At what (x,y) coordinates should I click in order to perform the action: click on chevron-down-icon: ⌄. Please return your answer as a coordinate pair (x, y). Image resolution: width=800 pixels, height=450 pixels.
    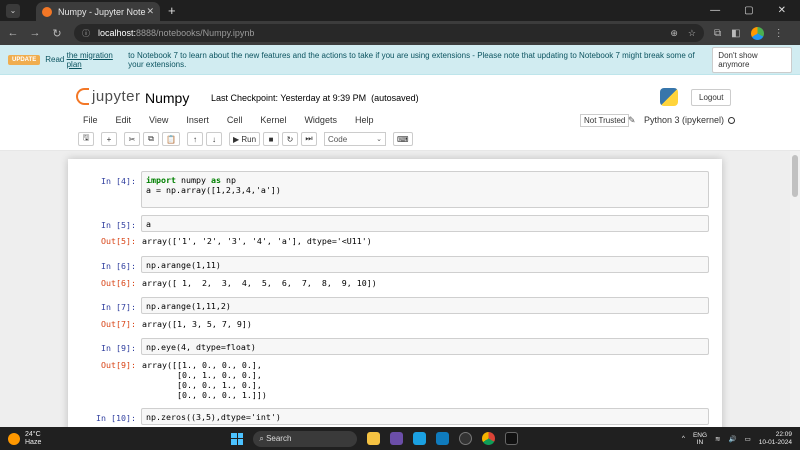
    Looking at the image, I should click on (379, 139).